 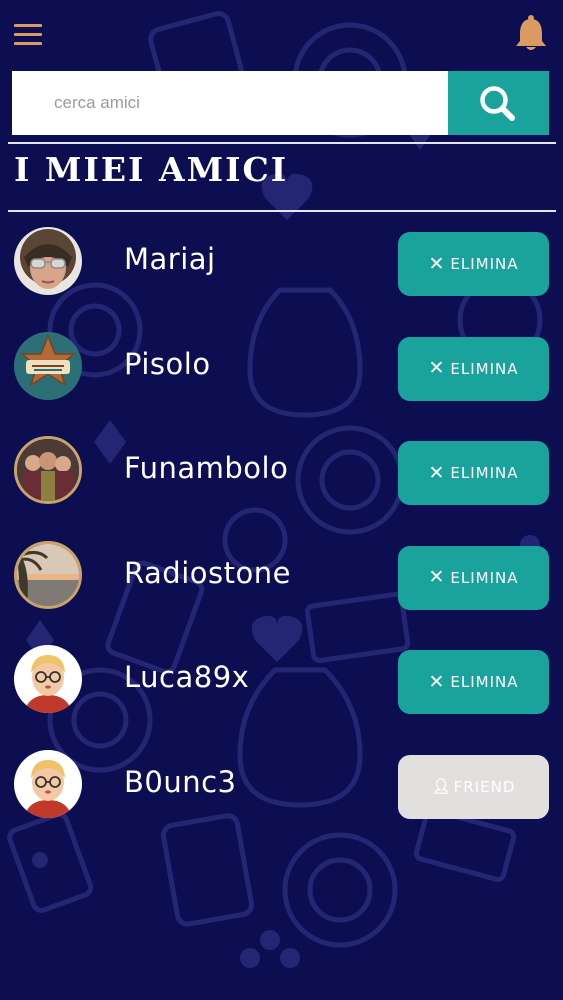 What do you see at coordinates (187, 677) in the screenshot?
I see `friend-name: Luca89x` at bounding box center [187, 677].